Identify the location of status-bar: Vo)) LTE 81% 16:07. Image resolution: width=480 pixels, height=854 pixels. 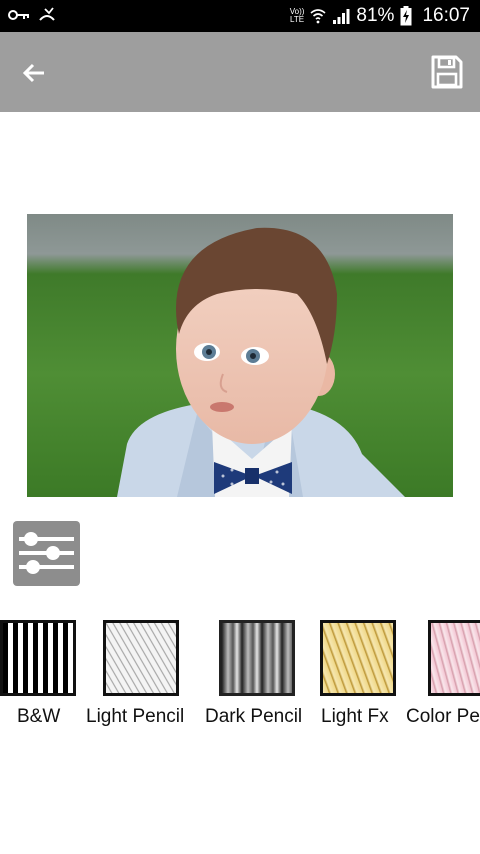
(240, 16).